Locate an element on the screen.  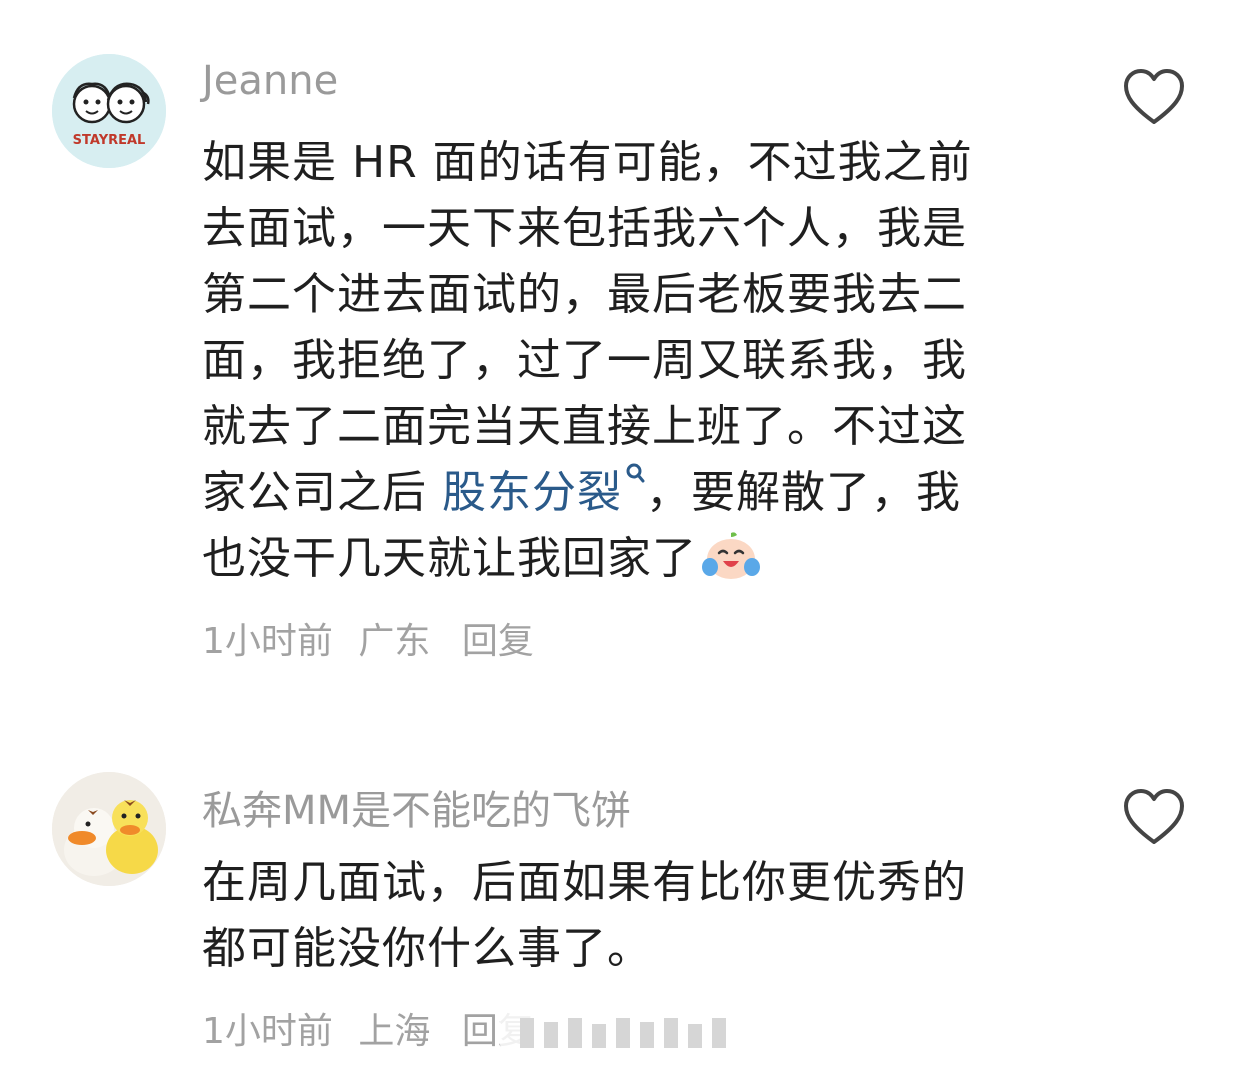
comment-line: 也没干几天就让我回家了 is located at coordinates (622, 559).